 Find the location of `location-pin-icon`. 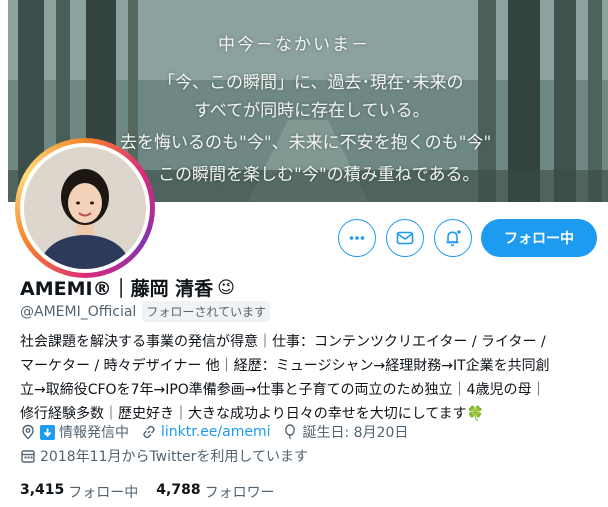

location-pin-icon is located at coordinates (28, 432).